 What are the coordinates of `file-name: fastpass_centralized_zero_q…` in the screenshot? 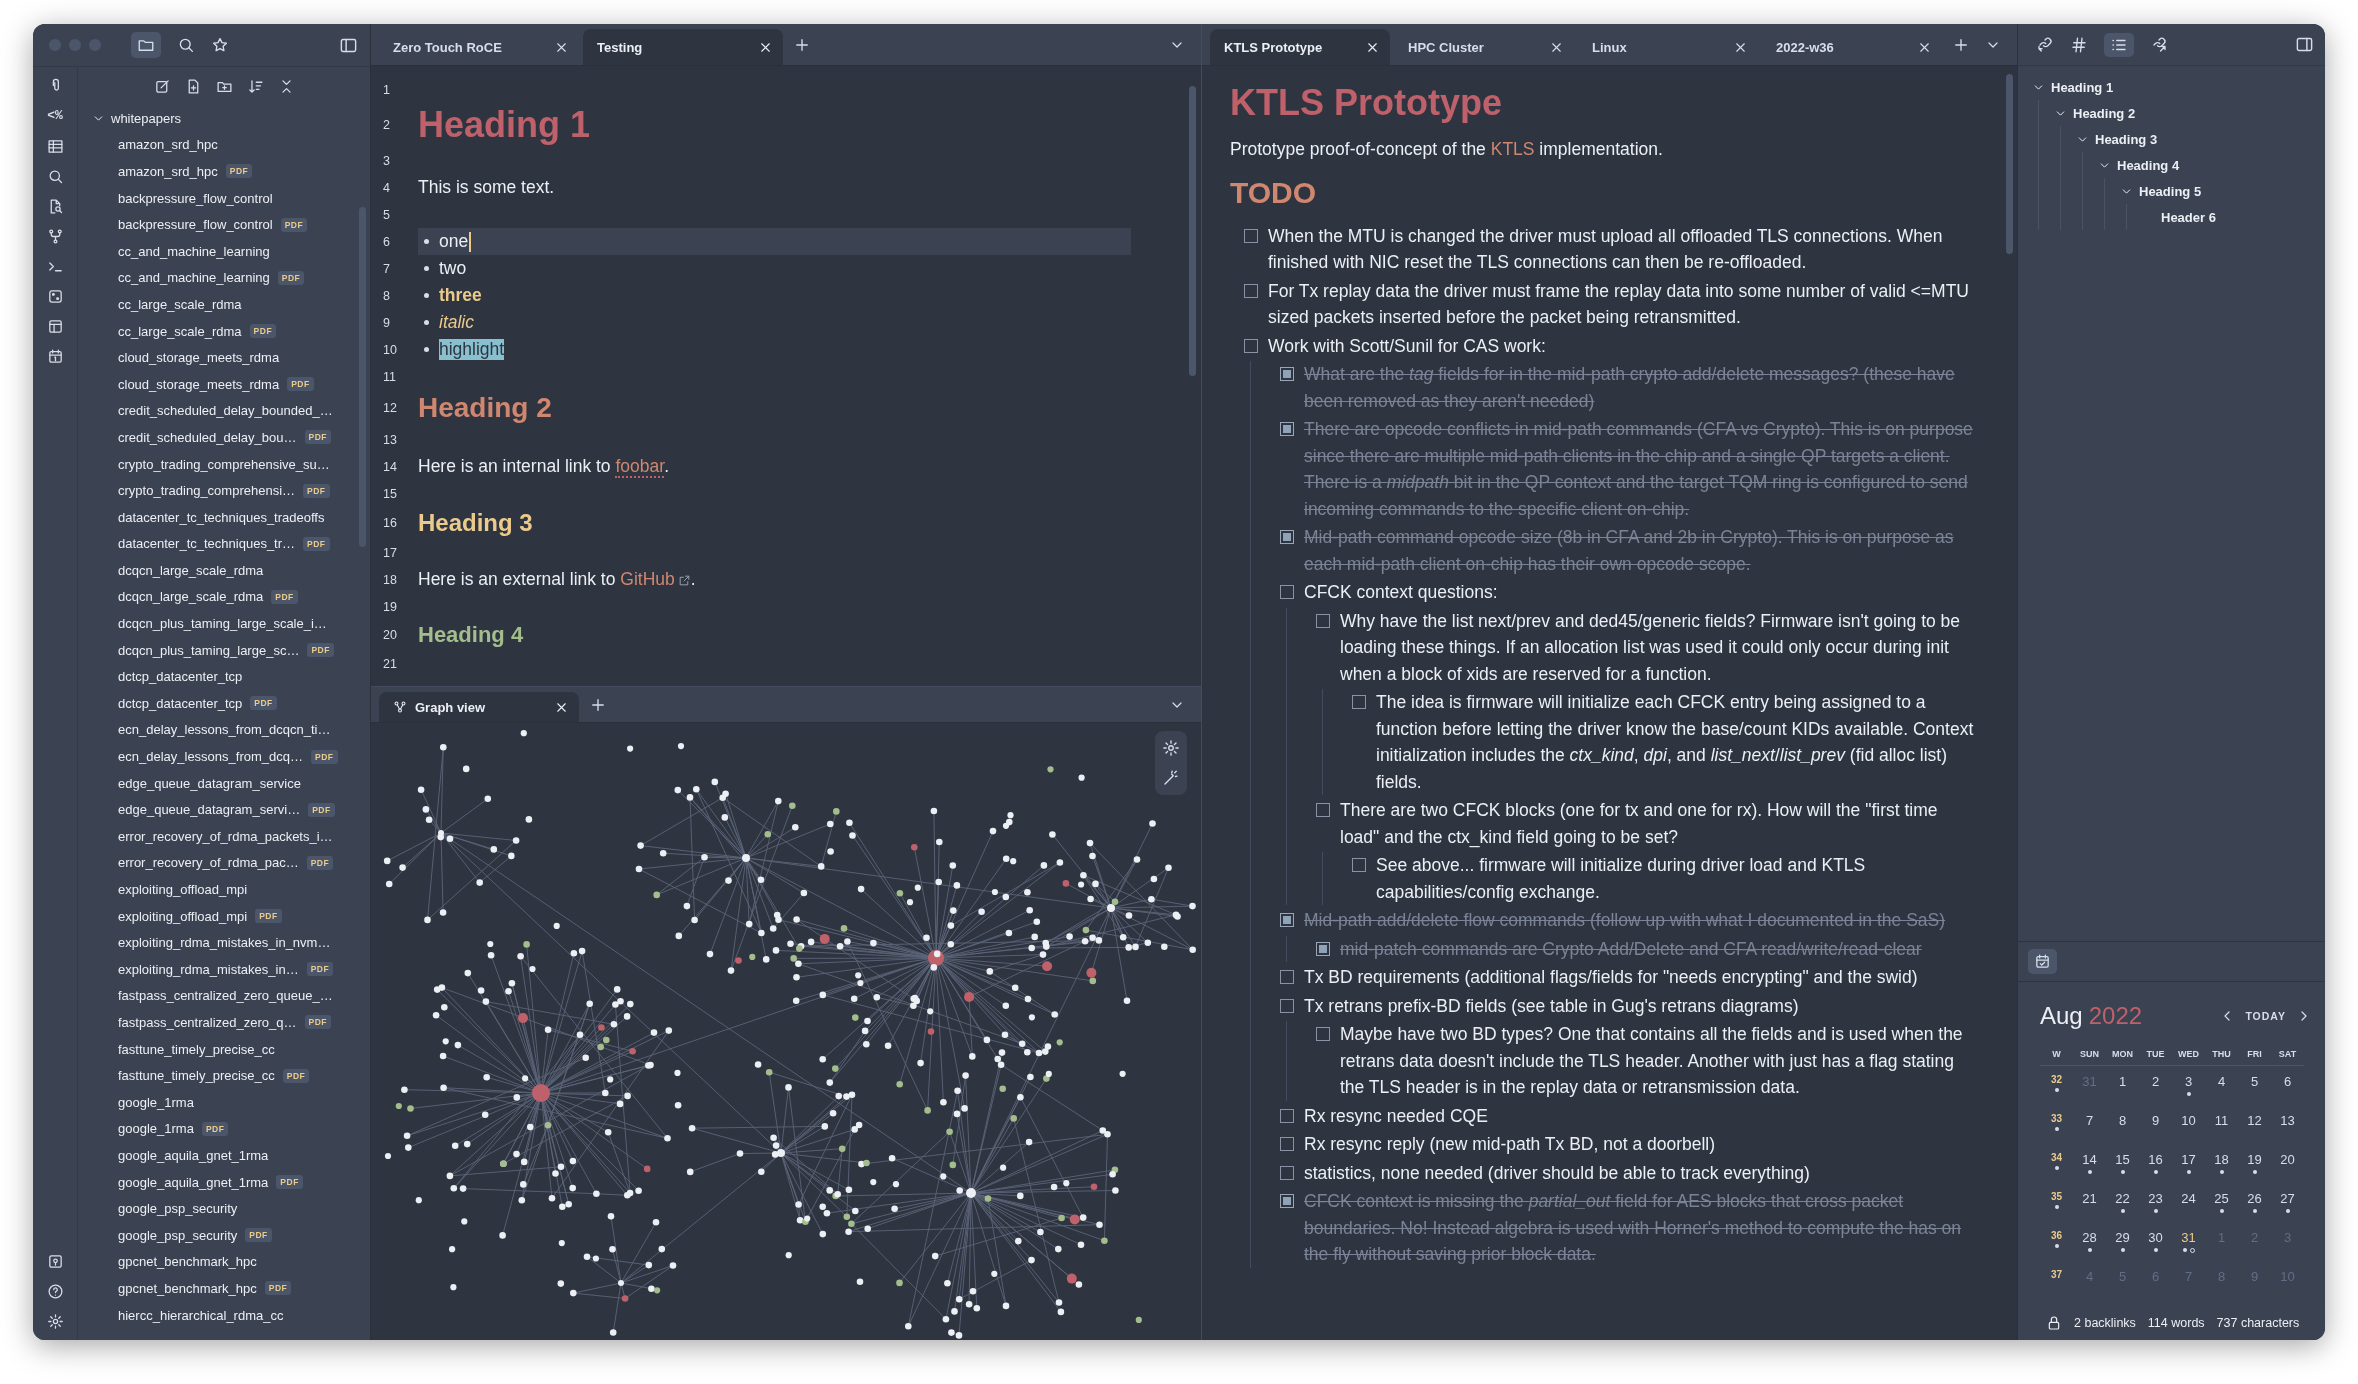 It's located at (207, 1022).